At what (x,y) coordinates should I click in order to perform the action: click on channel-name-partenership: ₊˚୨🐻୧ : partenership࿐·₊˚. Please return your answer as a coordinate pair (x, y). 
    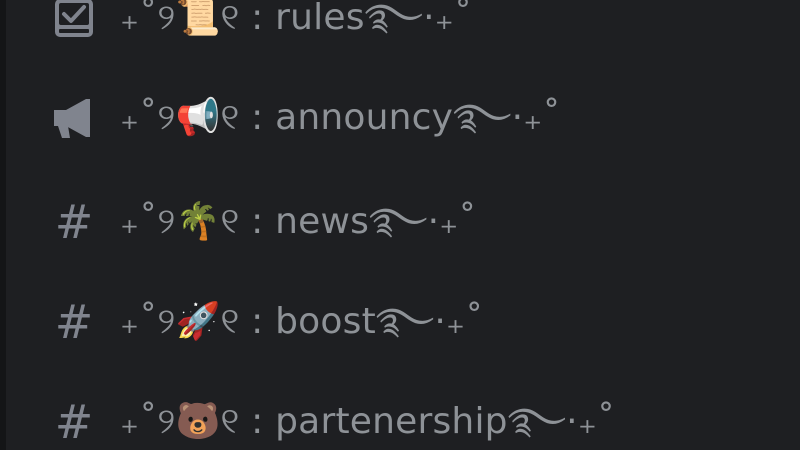
    Looking at the image, I should click on (368, 421).